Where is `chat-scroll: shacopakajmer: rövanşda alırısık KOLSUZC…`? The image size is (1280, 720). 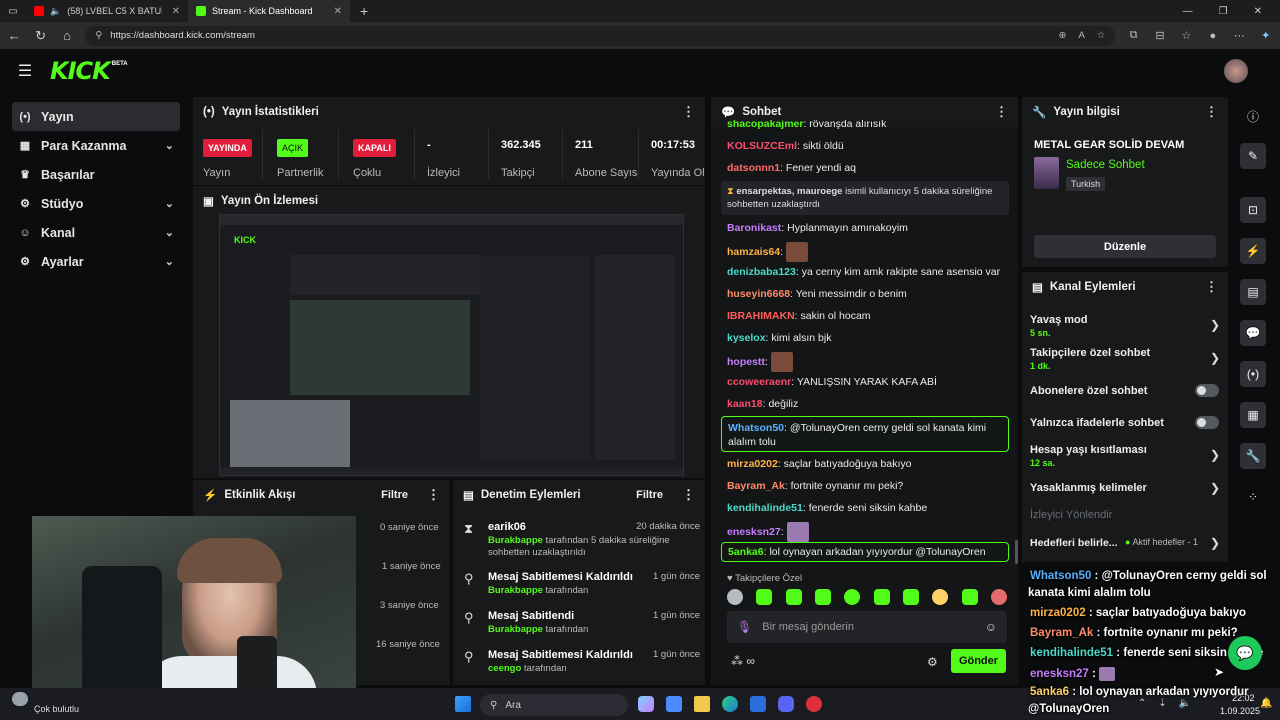 chat-scroll: shacopakajmer: rövanşda alırısık KOLSUZC… is located at coordinates (864, 344).